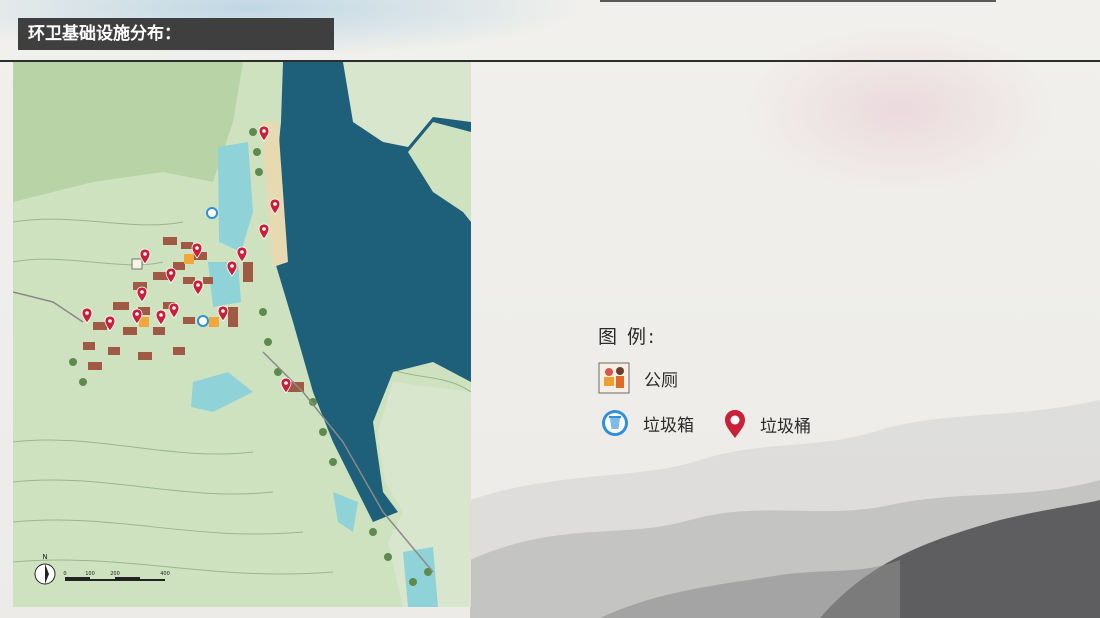 This screenshot has height=618, width=1100. I want to click on scale-tick: 100, so click(90, 574).